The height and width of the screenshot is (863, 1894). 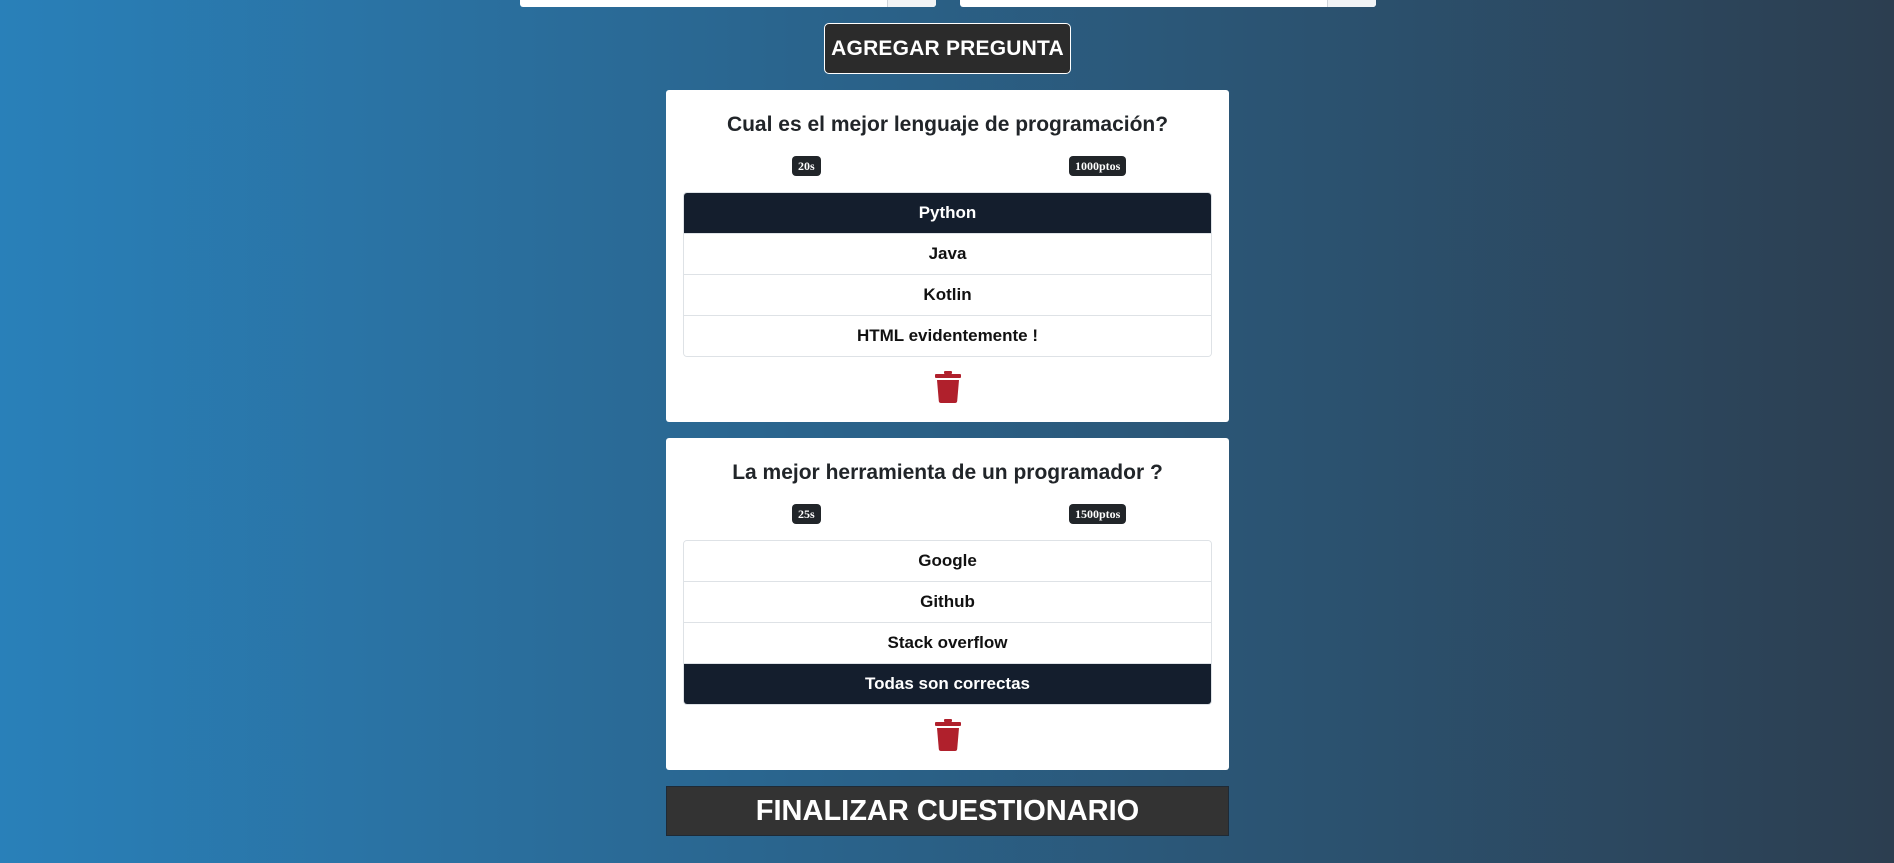 What do you see at coordinates (947, 336) in the screenshot?
I see `answer-item: HTML evidentemente !` at bounding box center [947, 336].